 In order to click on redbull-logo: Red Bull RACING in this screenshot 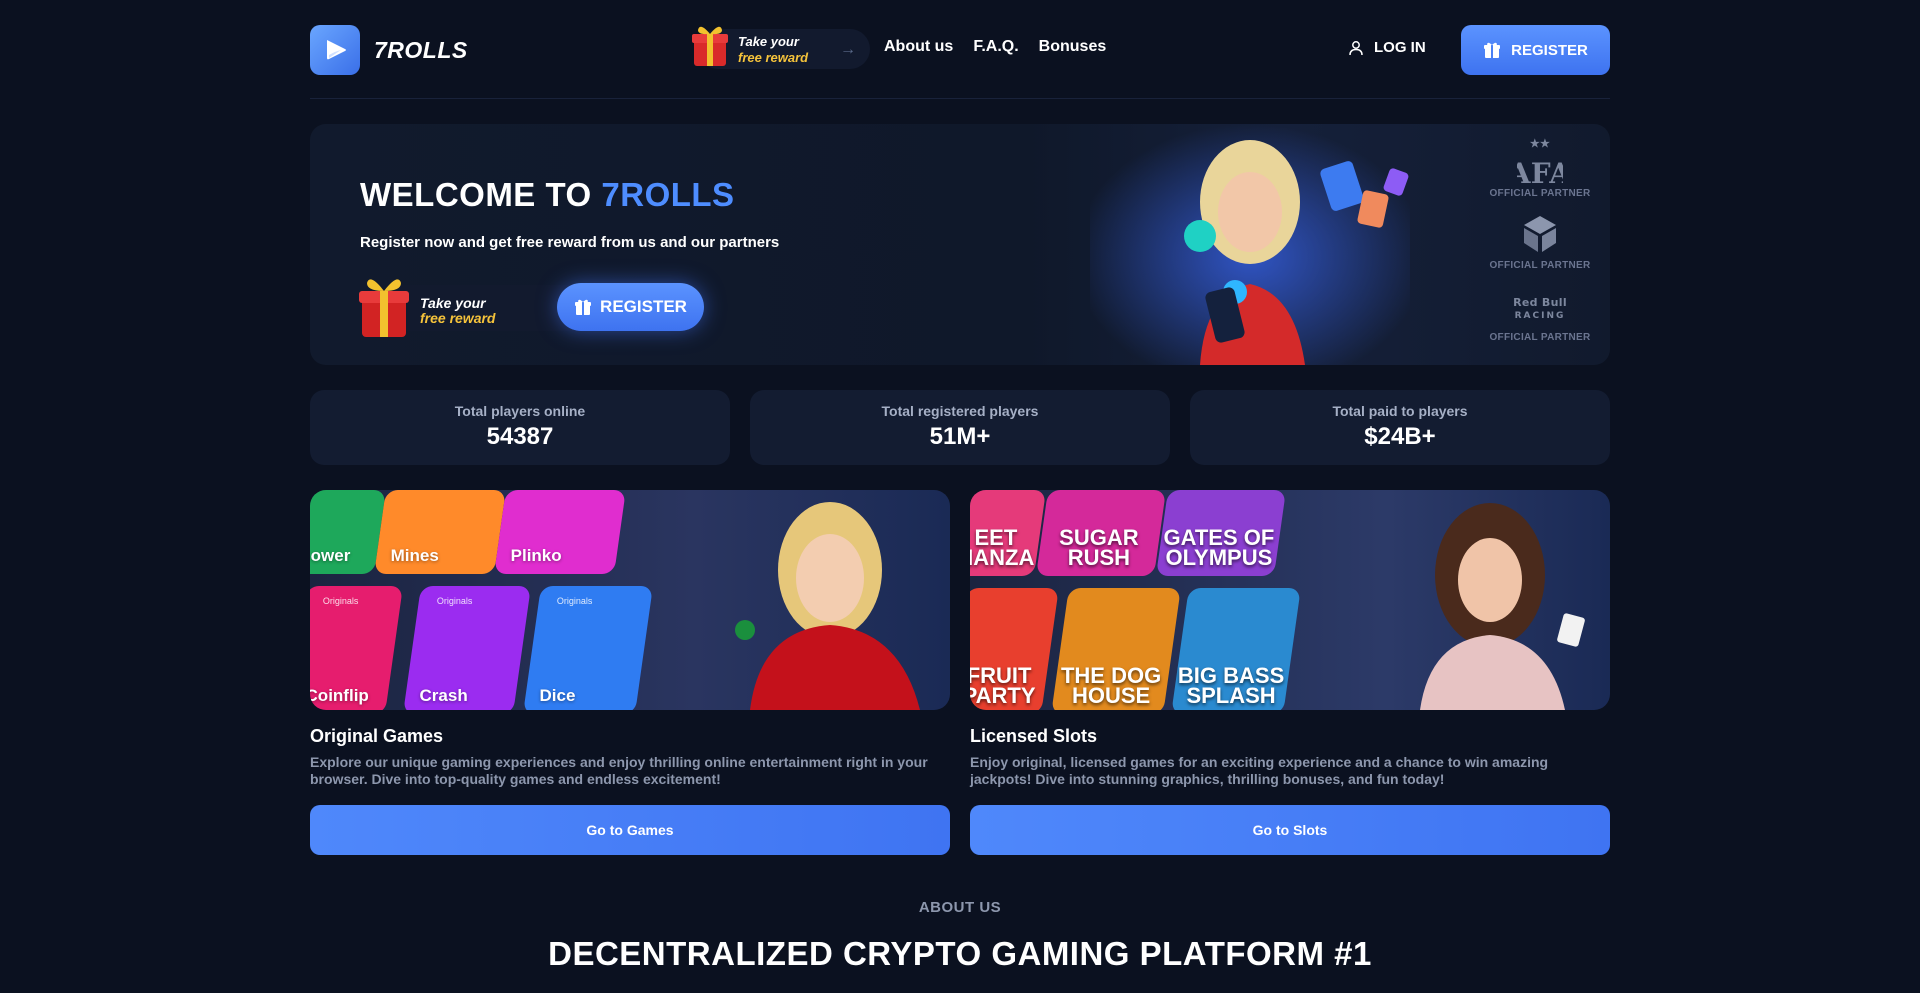, I will do `click(1540, 306)`.